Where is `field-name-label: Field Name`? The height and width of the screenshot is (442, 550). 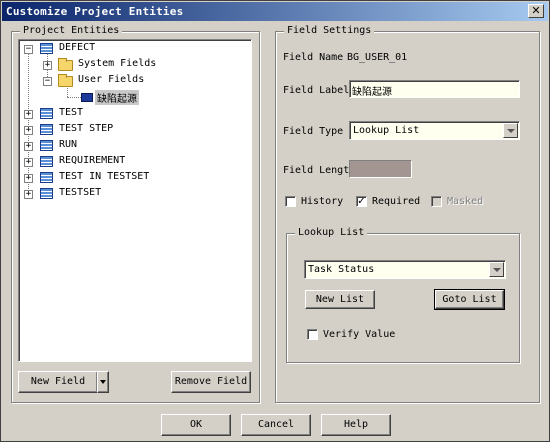 field-name-label: Field Name is located at coordinates (313, 57).